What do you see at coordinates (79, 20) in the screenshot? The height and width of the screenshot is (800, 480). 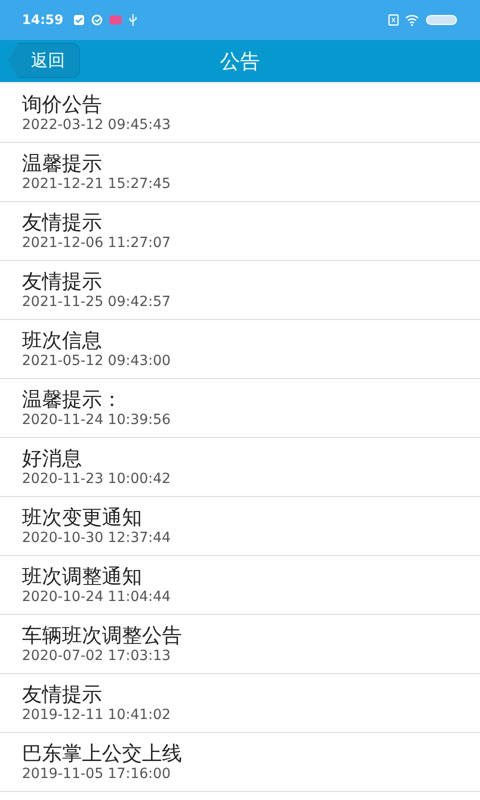 I see `notification-icon` at bounding box center [79, 20].